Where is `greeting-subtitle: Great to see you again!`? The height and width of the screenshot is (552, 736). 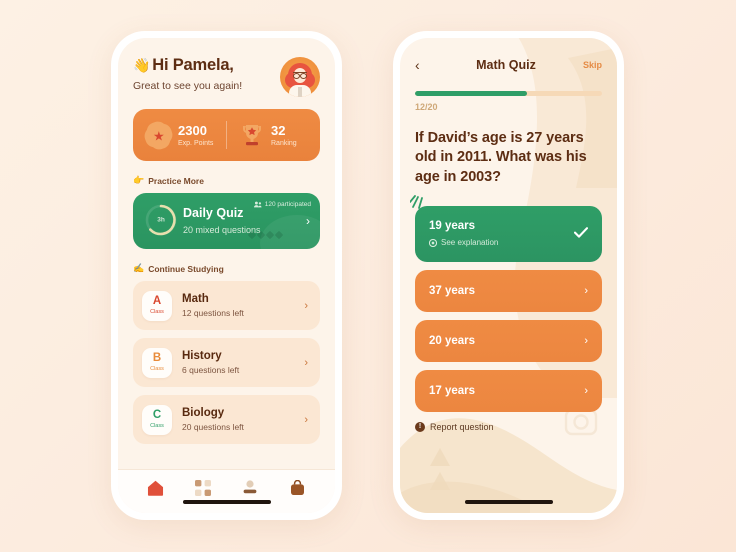
greeting-subtitle: Great to see you again! is located at coordinates (188, 85).